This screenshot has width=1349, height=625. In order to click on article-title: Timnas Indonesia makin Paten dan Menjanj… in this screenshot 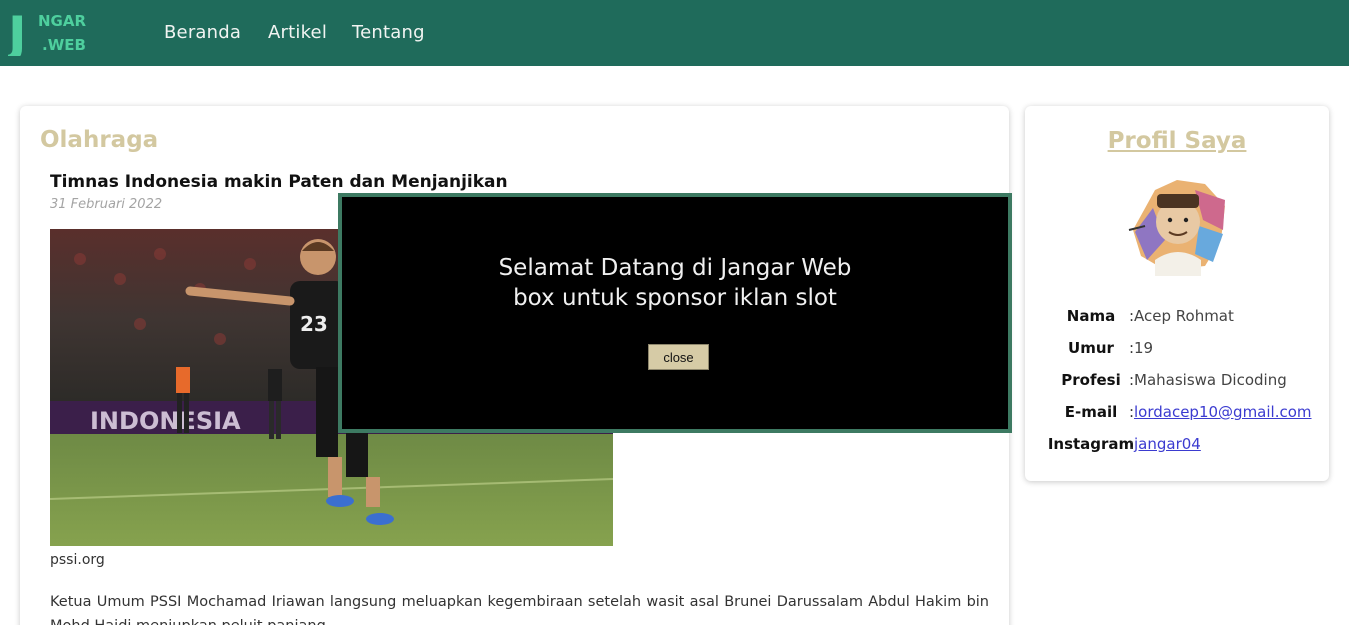, I will do `click(279, 182)`.